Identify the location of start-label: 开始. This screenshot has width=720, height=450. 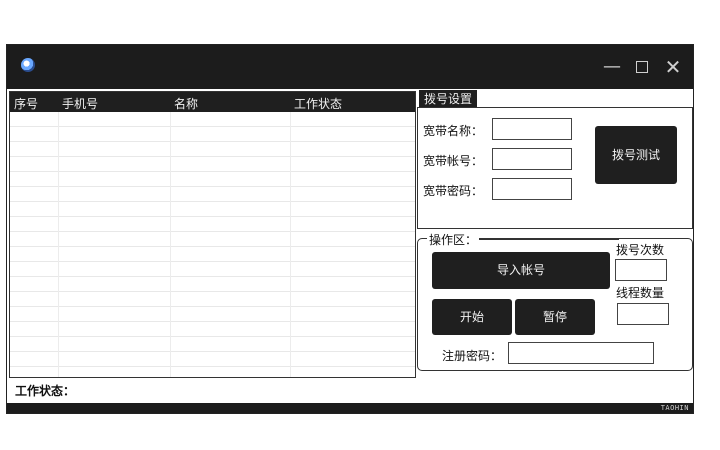
(471, 317).